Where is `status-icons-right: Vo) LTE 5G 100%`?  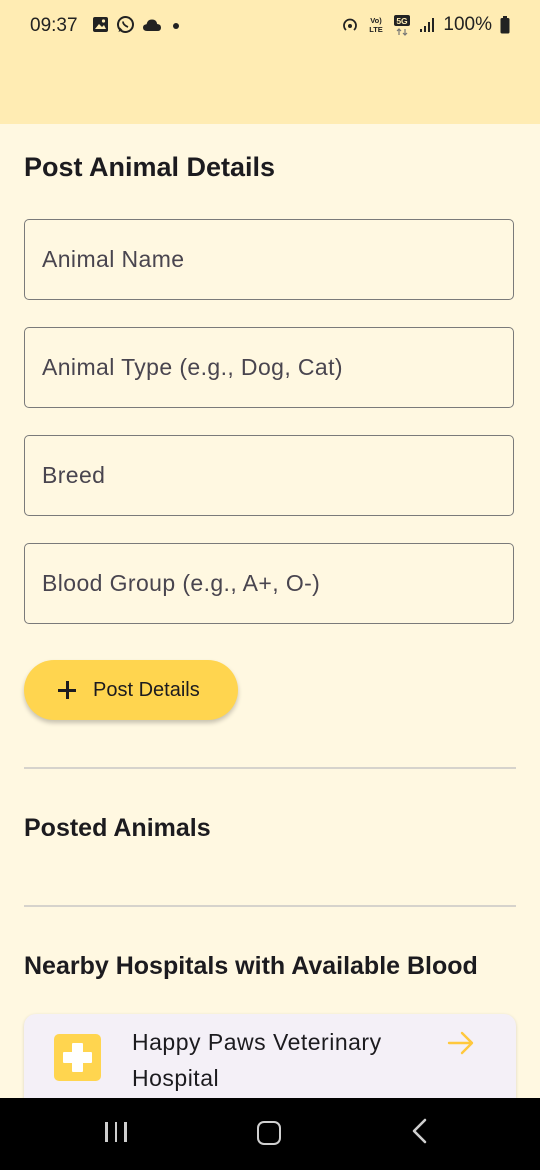 status-icons-right: Vo) LTE 5G 100% is located at coordinates (425, 25).